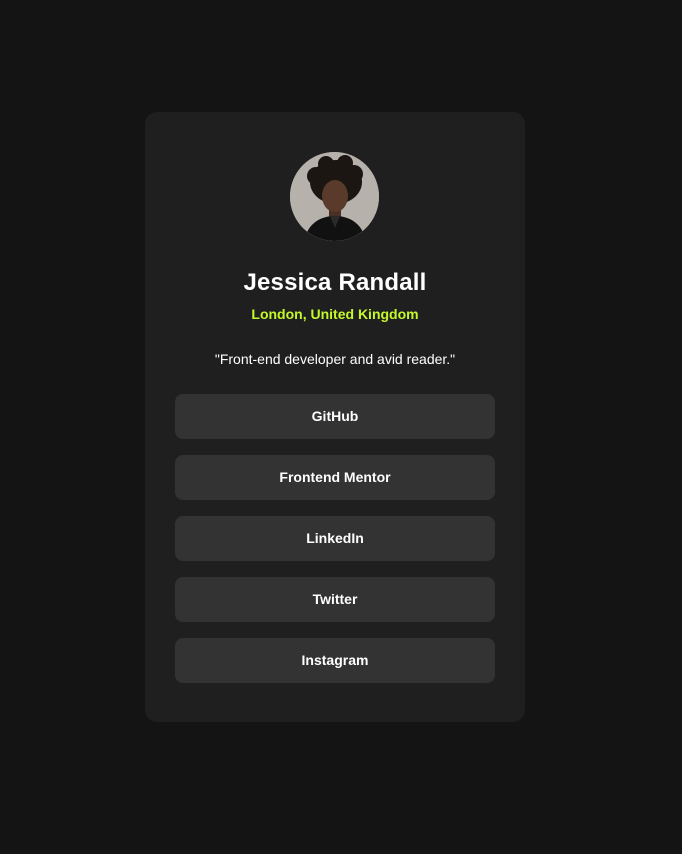 This screenshot has height=854, width=682. I want to click on list-item: Frontend Mentor, so click(335, 477).